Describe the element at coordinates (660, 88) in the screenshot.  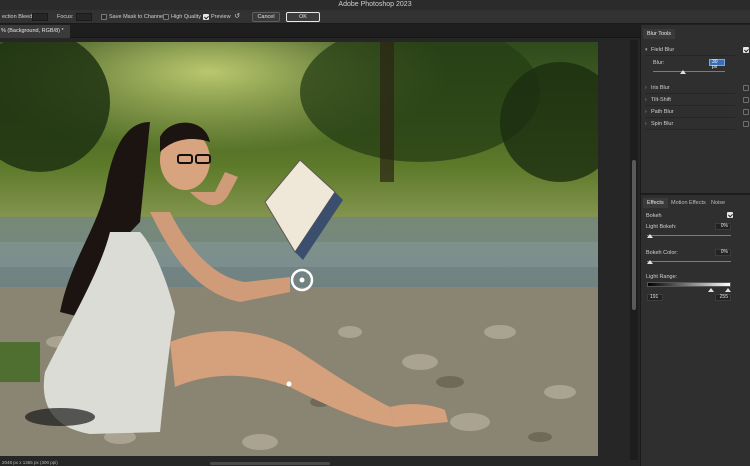
I see `blur-item-label: Iris Blur` at that location.